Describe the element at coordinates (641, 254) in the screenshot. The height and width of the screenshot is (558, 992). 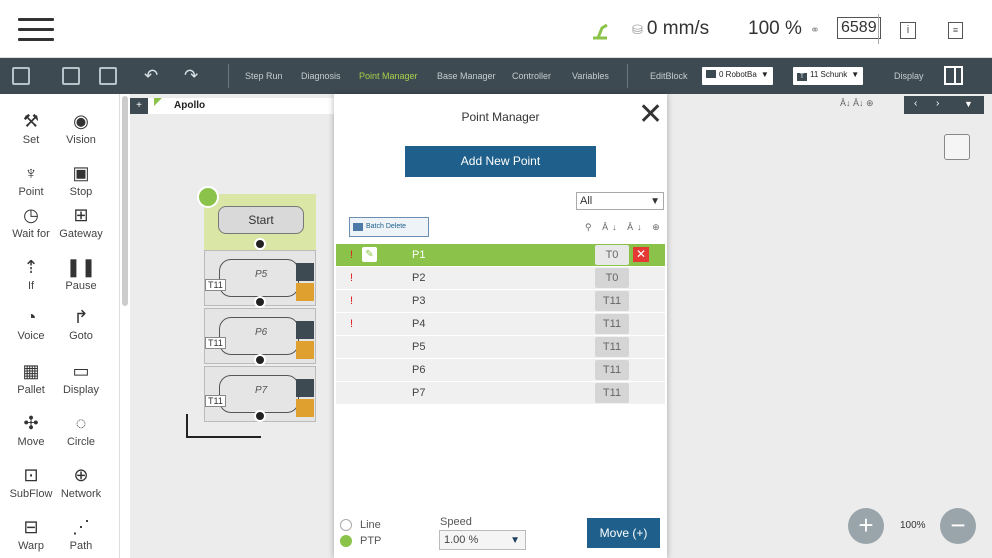
I see `delete-icon: ✕` at that location.